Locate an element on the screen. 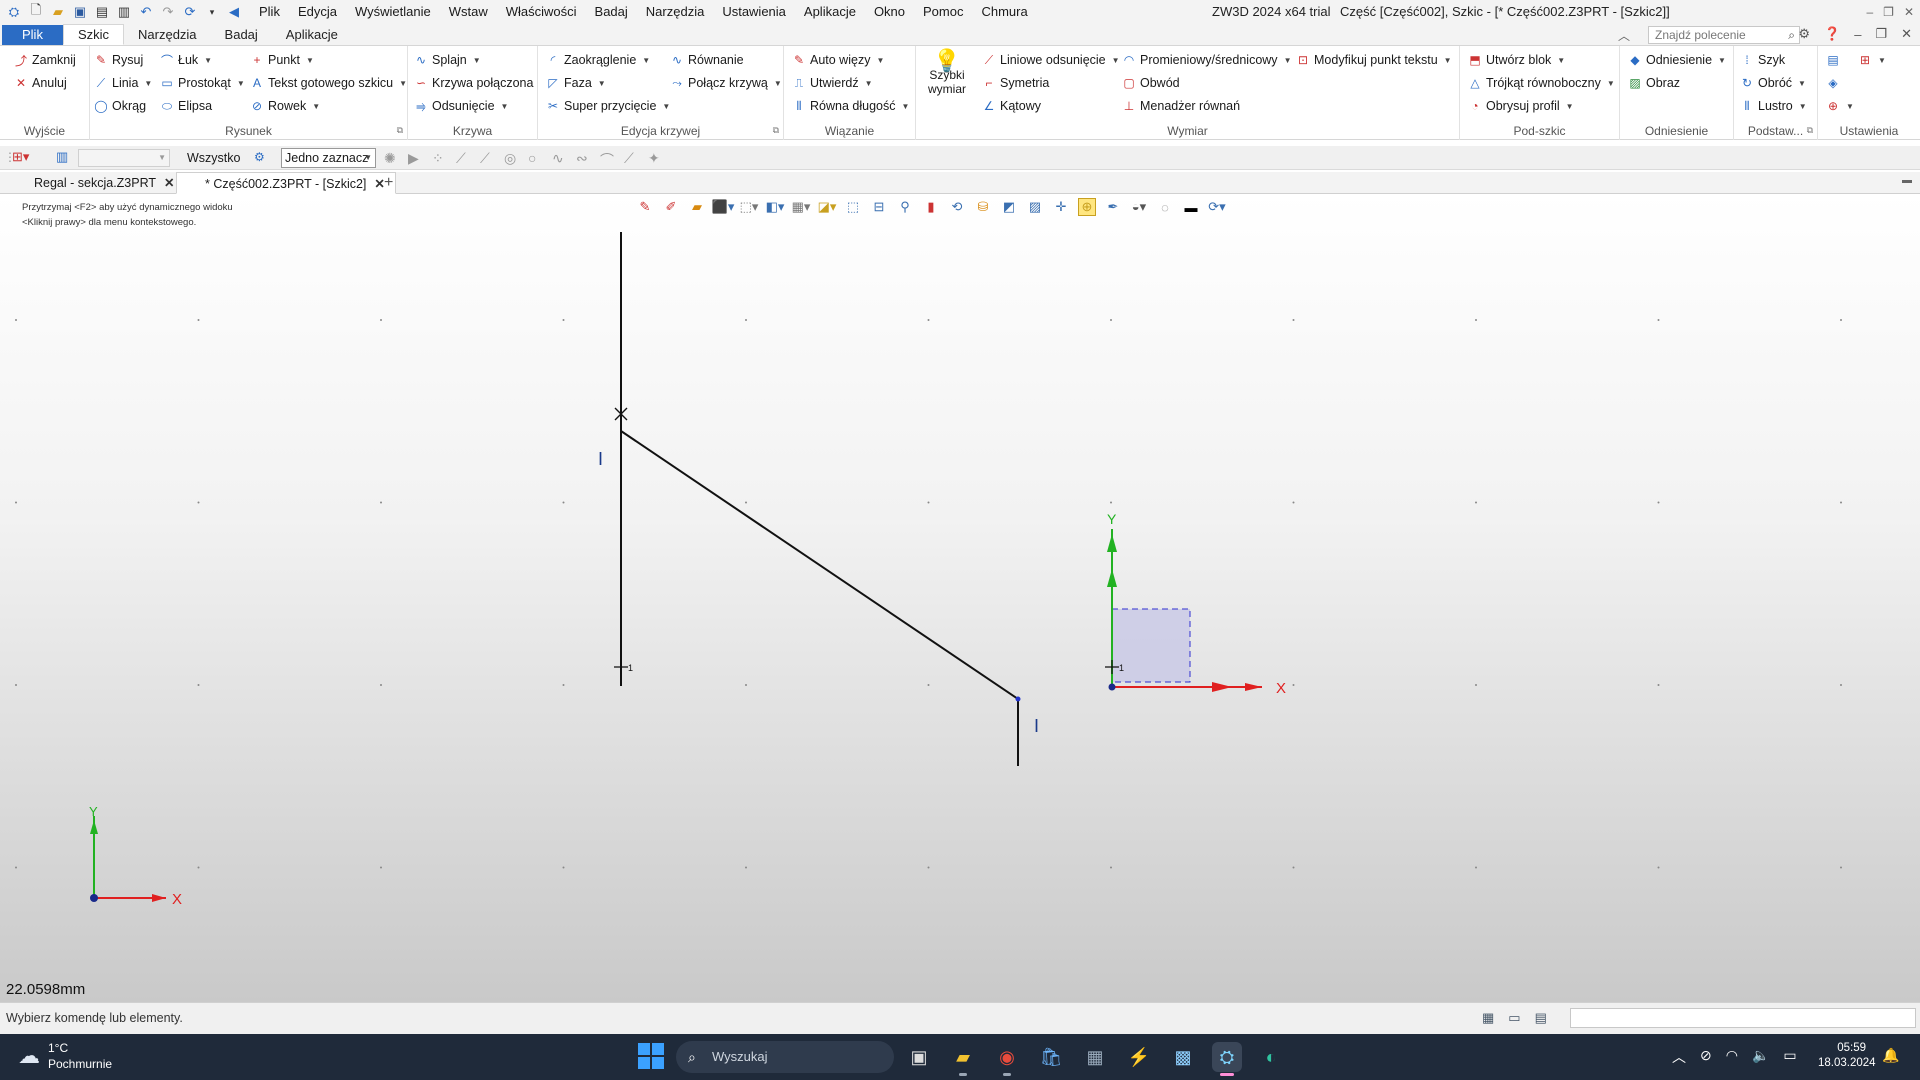 The height and width of the screenshot is (1080, 1920). pick-arc-icon: ⌒ is located at coordinates (607, 160).